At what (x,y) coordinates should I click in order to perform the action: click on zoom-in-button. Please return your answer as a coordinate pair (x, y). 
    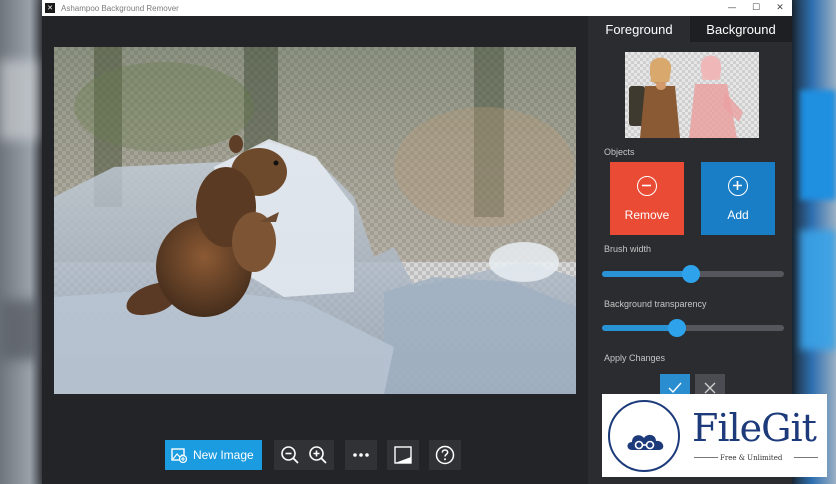
    Looking at the image, I should click on (318, 455).